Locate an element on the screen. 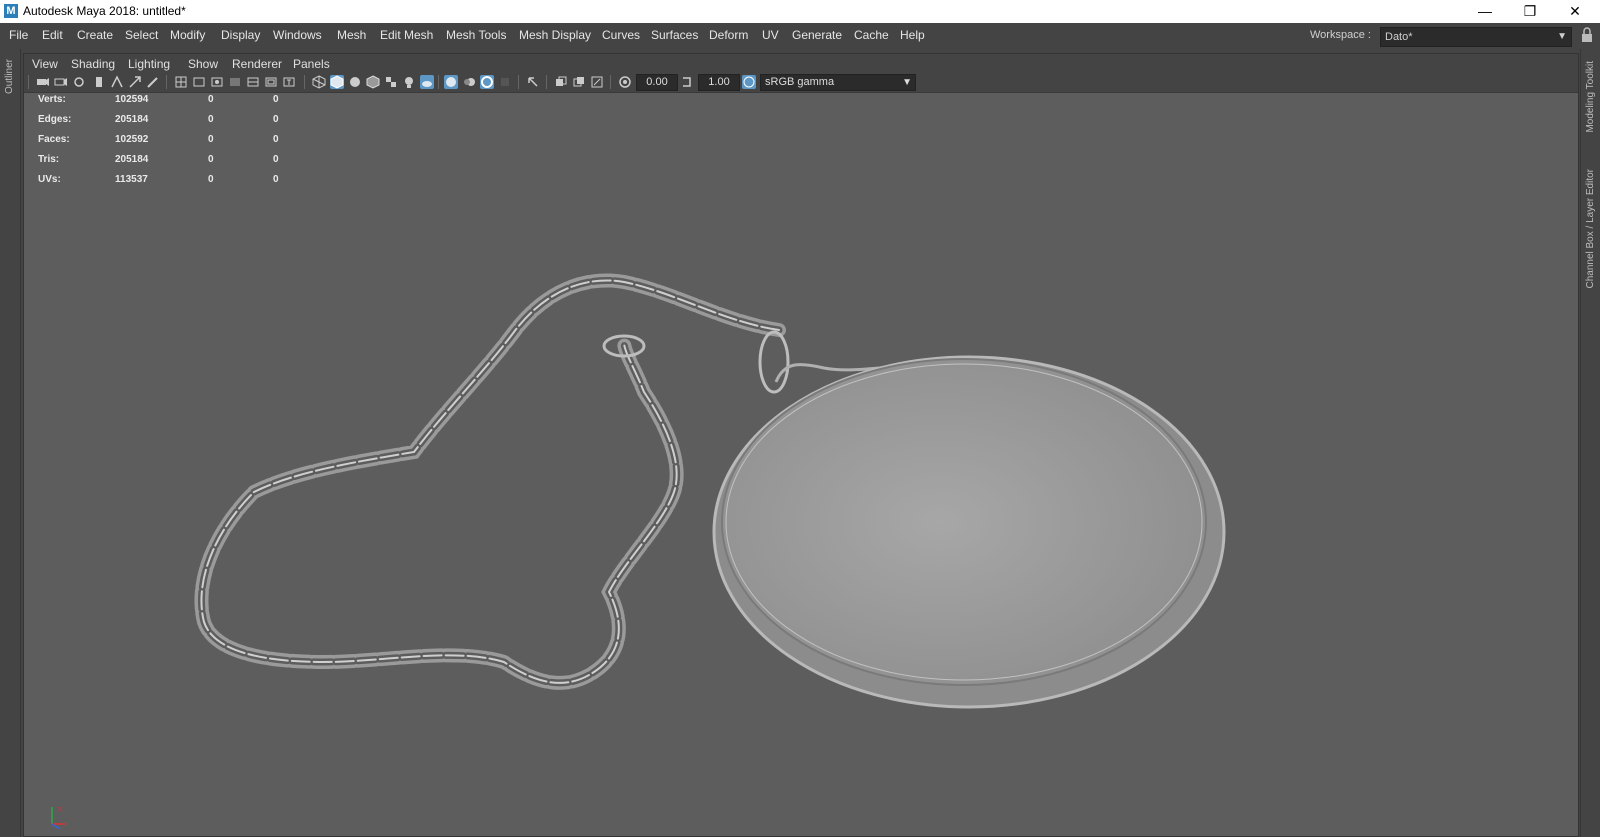 The image size is (1600, 837). grid-icon is located at coordinates (181, 82).